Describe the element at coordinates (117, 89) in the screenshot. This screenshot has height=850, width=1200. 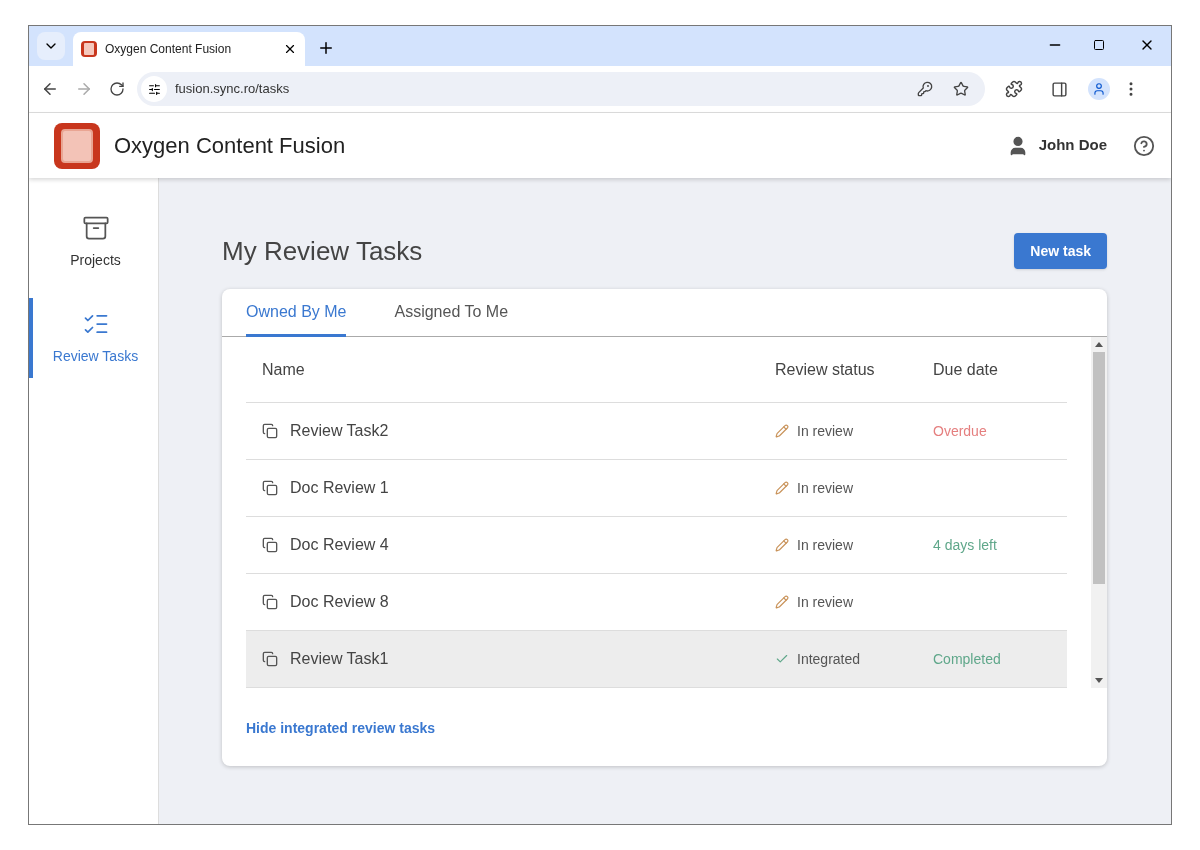
I see `reload-icon` at that location.